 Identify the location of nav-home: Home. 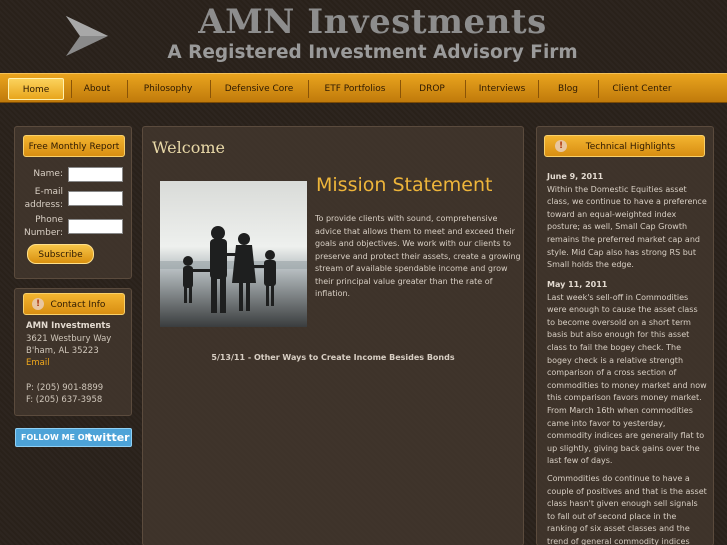
(36, 89).